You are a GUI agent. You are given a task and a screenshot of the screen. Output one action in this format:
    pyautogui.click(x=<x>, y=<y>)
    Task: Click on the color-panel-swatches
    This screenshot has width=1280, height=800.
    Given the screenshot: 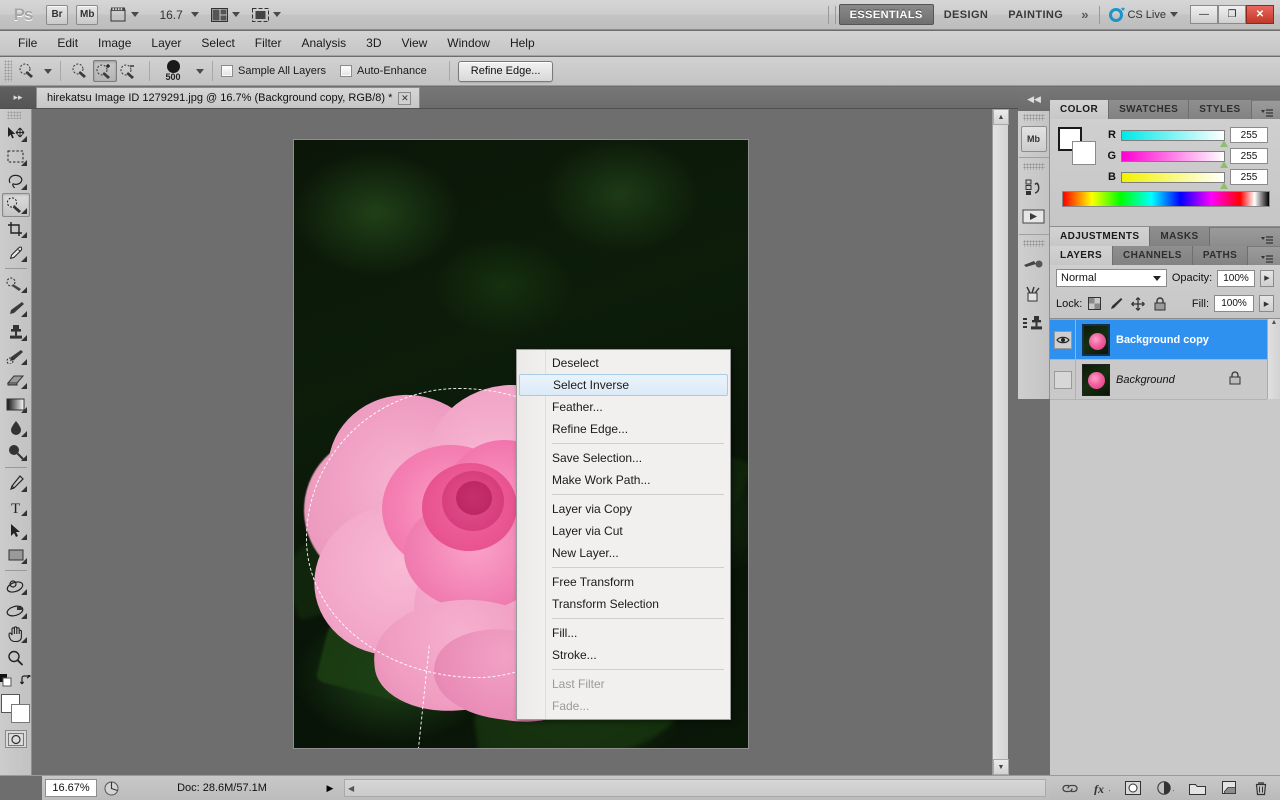 What is the action you would take?
    pyautogui.click(x=1077, y=146)
    